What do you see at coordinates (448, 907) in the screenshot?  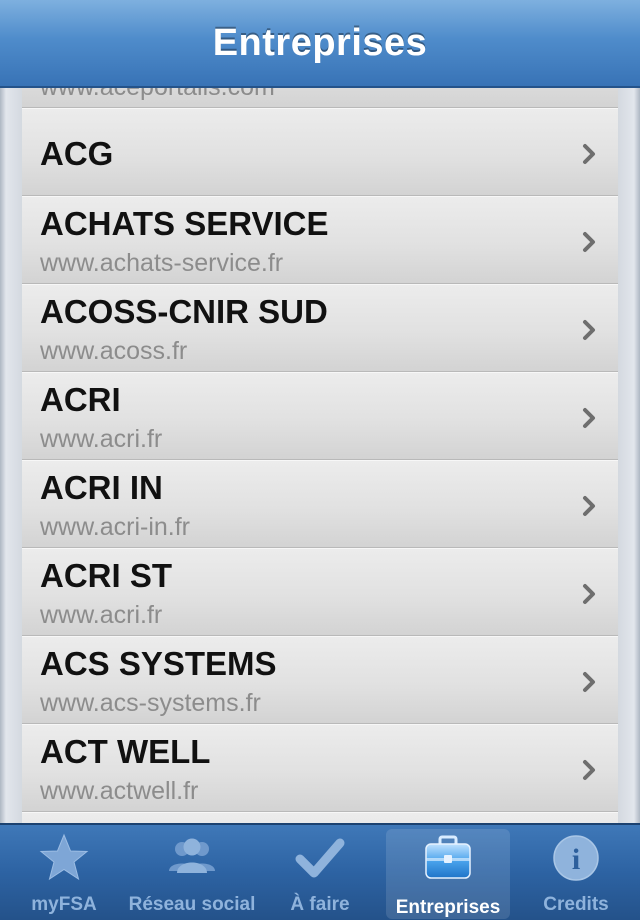 I see `tab-label: Entreprises` at bounding box center [448, 907].